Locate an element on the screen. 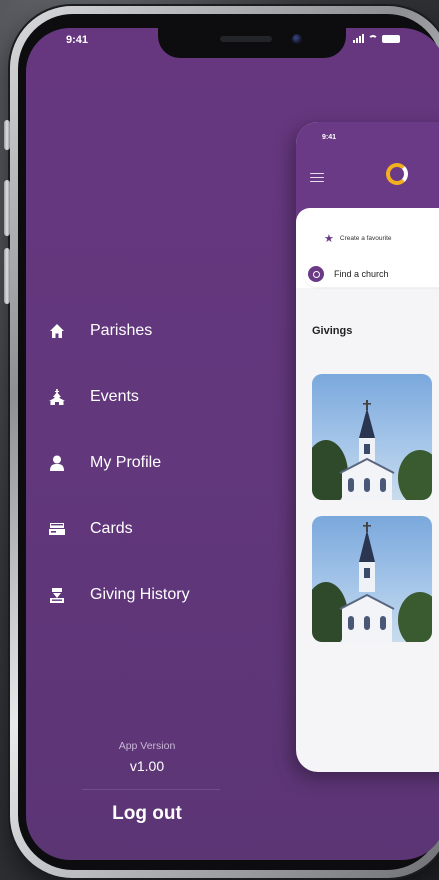  menu-item-label: Events is located at coordinates (114, 396).